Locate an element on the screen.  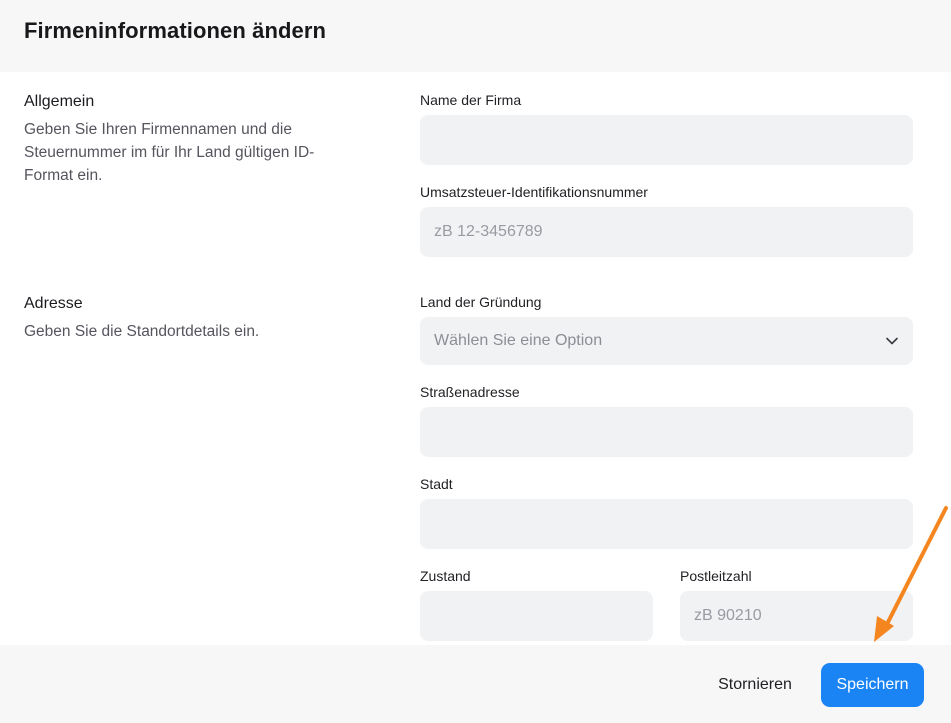
dialog-header: Firmeninformationen ändern is located at coordinates (475, 36).